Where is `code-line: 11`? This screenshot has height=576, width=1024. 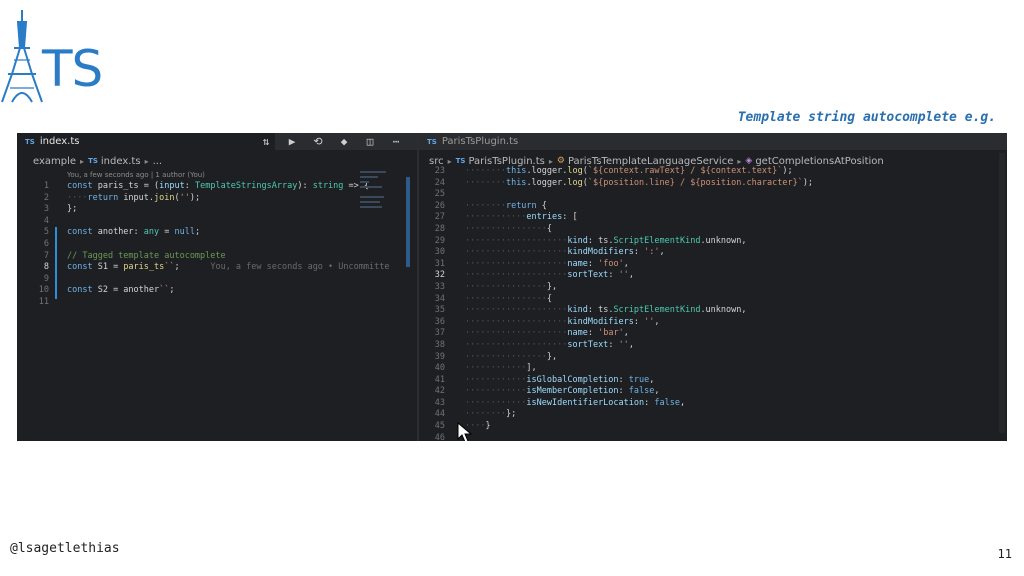
code-line: 11 is located at coordinates (217, 303).